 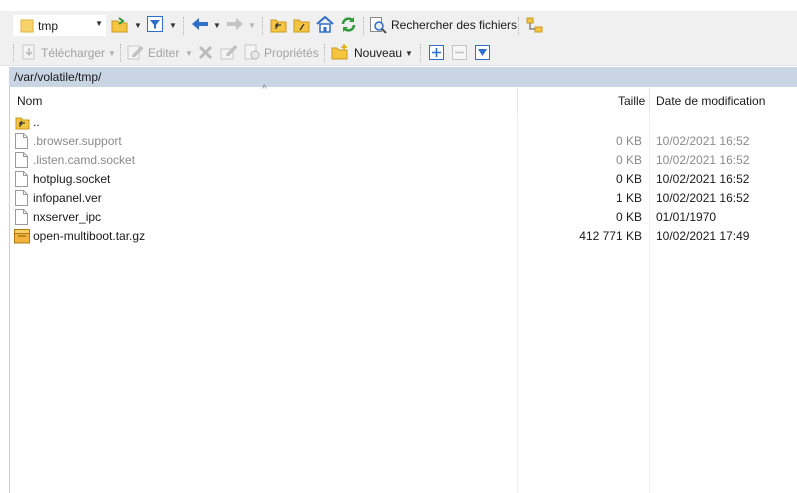 What do you see at coordinates (403, 198) in the screenshot?
I see `file-row: infopanel.ver 1 KB 10/02/2021 16:52` at bounding box center [403, 198].